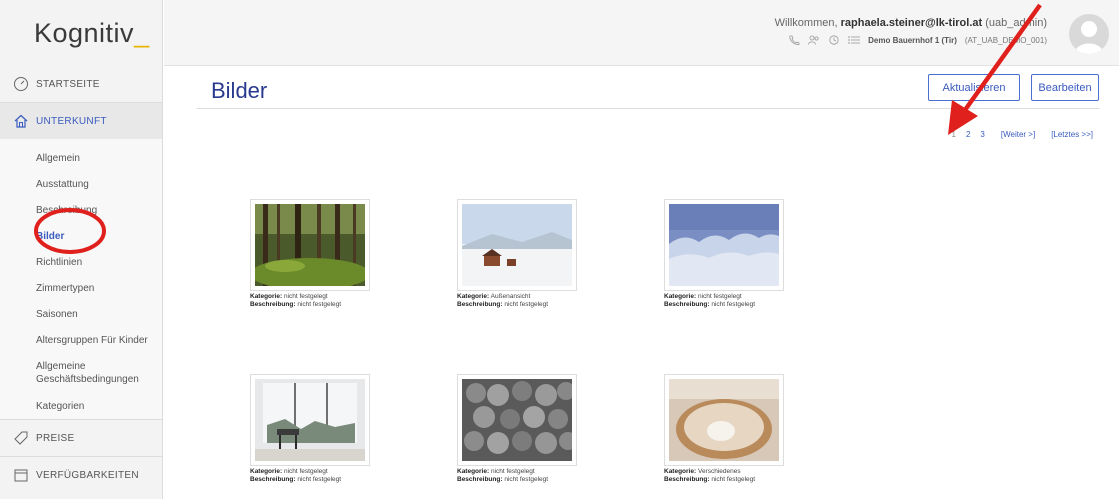  What do you see at coordinates (81, 438) in the screenshot?
I see `nav-preise: PREISE` at bounding box center [81, 438].